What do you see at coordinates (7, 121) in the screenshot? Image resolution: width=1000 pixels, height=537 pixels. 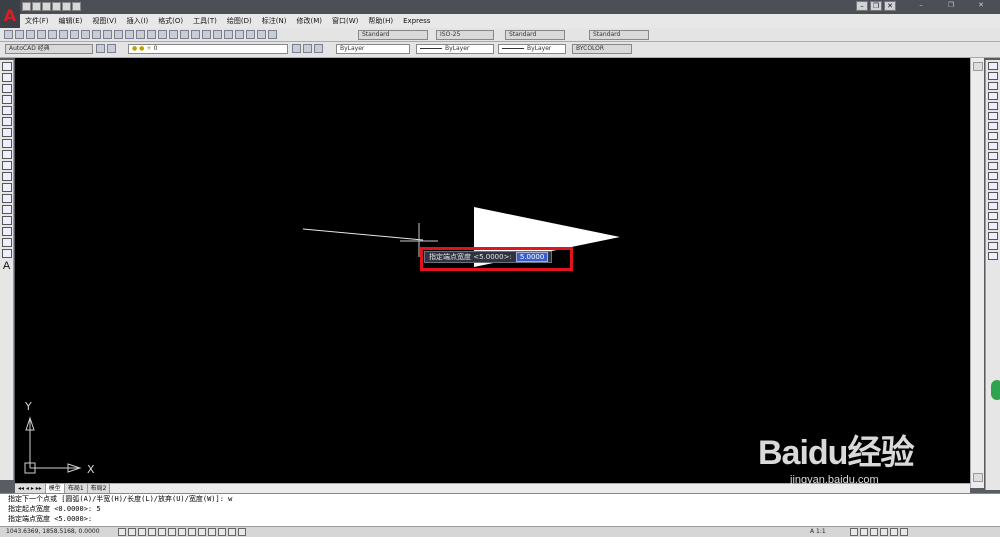 I see `arc-icon` at bounding box center [7, 121].